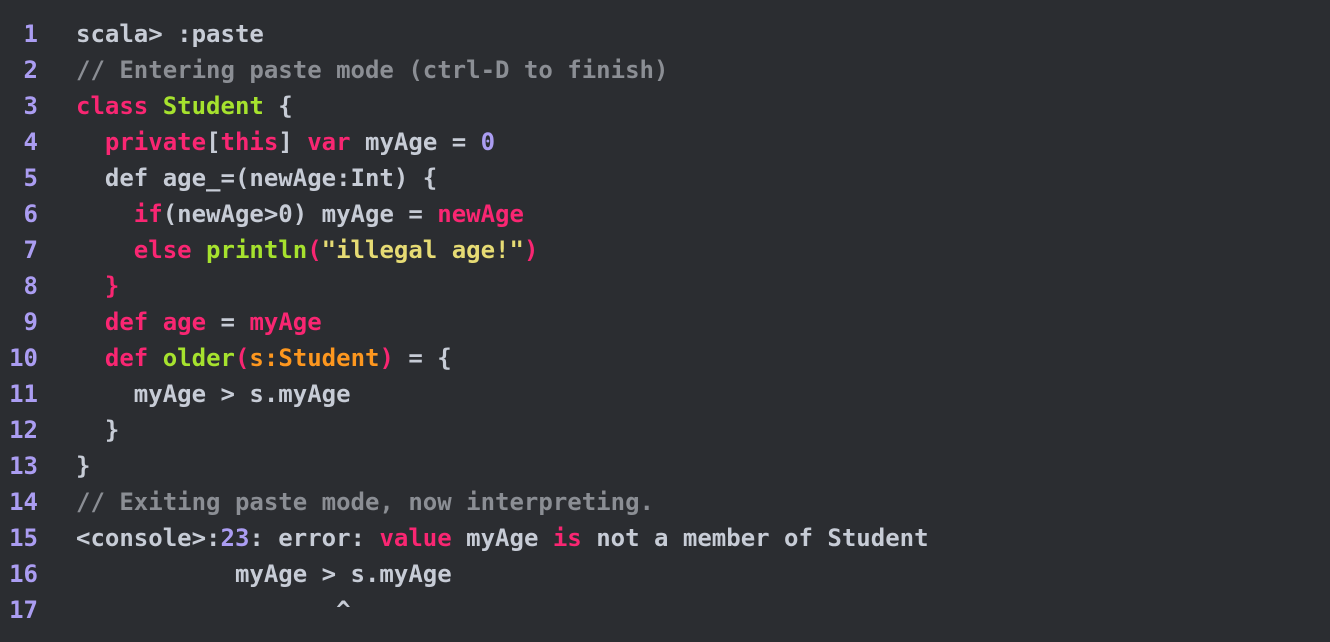 Image resolution: width=1330 pixels, height=642 pixels. Describe the element at coordinates (249, 142) in the screenshot. I see `code-token-keyword: this` at that location.